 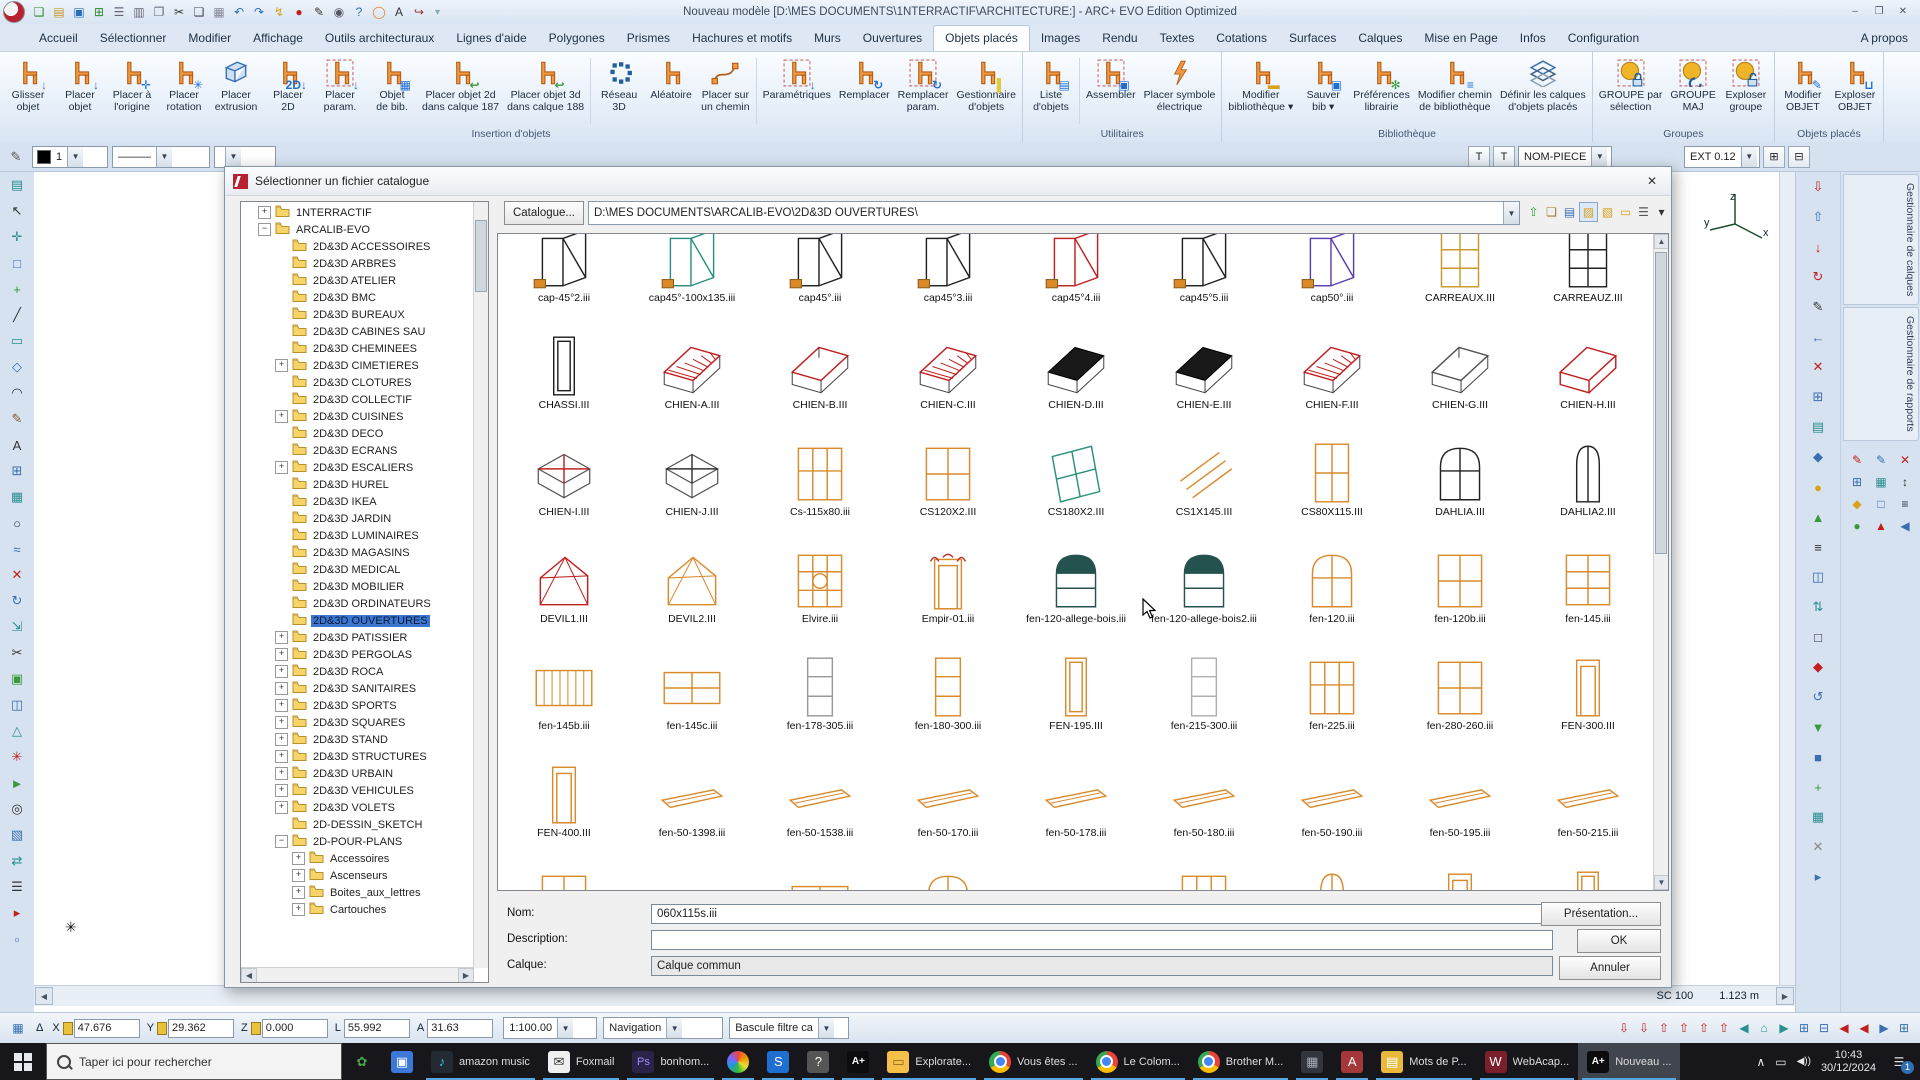 What do you see at coordinates (1460, 681) in the screenshot?
I see `catalogue-item-fen-280-260-iii: fen-280-260.iii` at bounding box center [1460, 681].